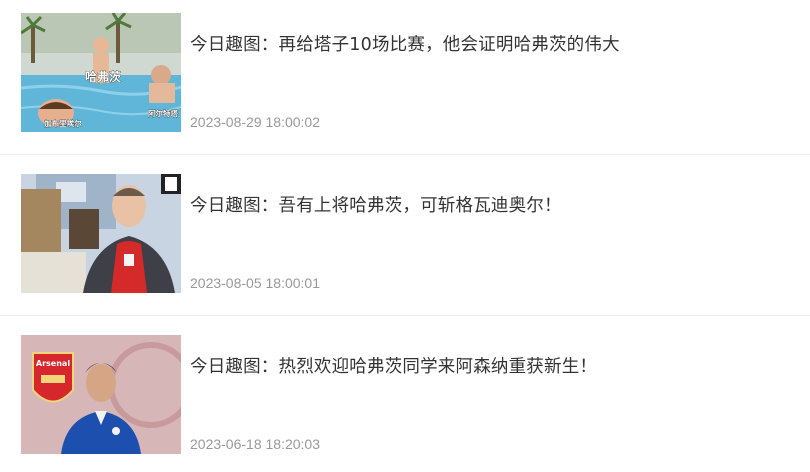 This screenshot has height=472, width=810. What do you see at coordinates (393, 365) in the screenshot?
I see `news-title: 今日趣图：热烈欢迎哈弗茨同学来阿森纳重获新生！` at bounding box center [393, 365].